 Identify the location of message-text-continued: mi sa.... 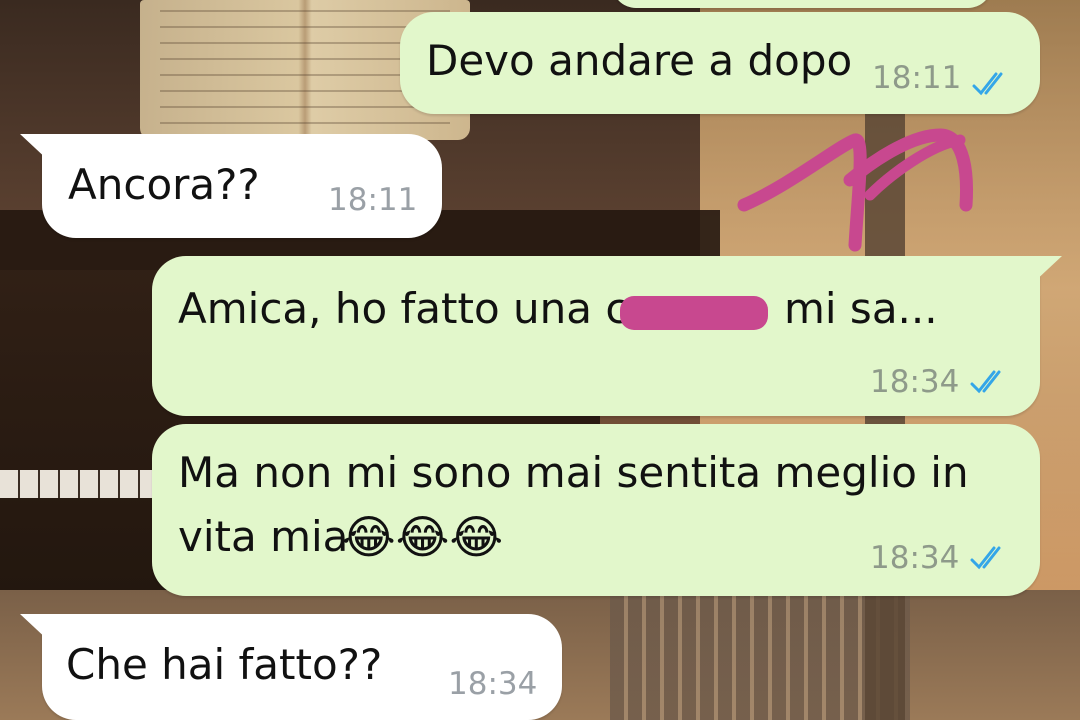
(861, 308).